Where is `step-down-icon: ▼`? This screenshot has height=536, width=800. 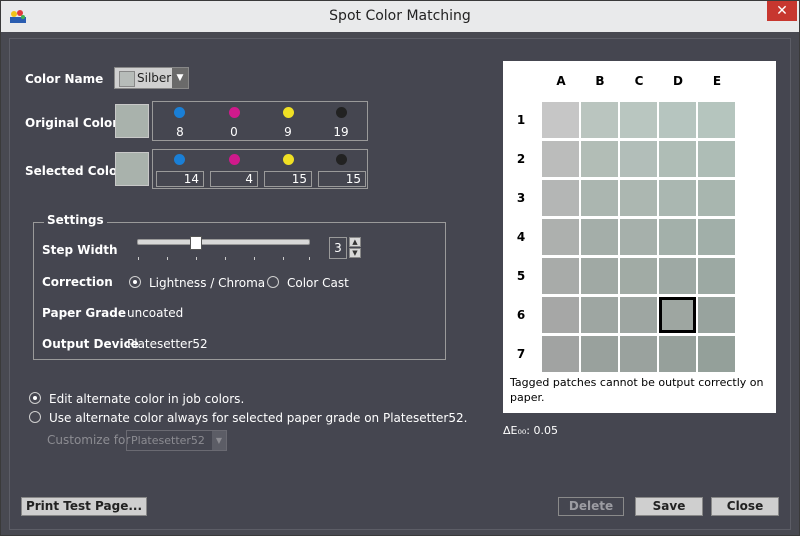
step-down-icon: ▼ is located at coordinates (355, 253).